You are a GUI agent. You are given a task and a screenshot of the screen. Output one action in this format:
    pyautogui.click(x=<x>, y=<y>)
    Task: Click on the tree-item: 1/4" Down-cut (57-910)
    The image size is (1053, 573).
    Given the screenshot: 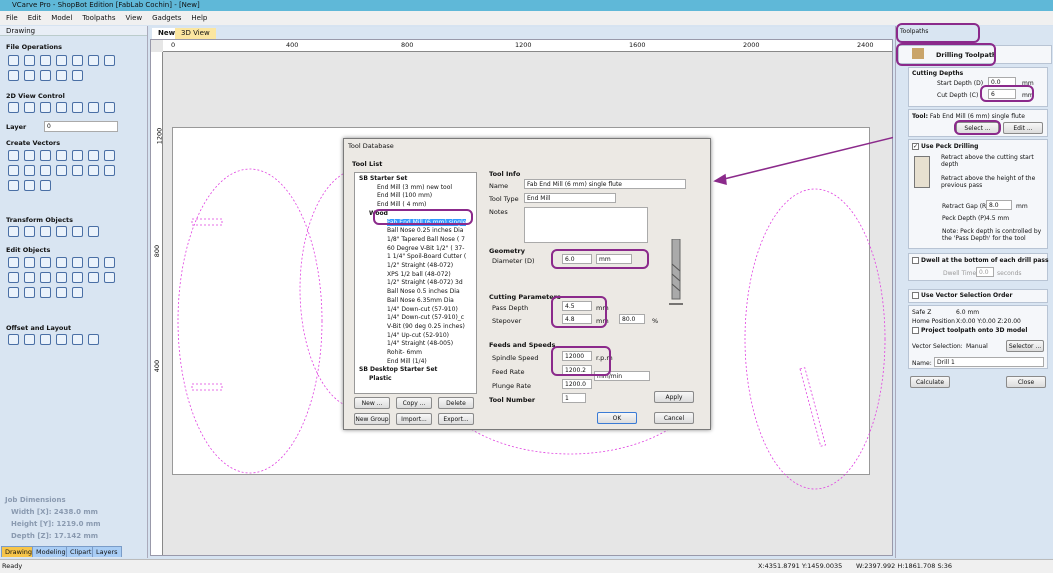 What is the action you would take?
    pyautogui.click(x=422, y=309)
    